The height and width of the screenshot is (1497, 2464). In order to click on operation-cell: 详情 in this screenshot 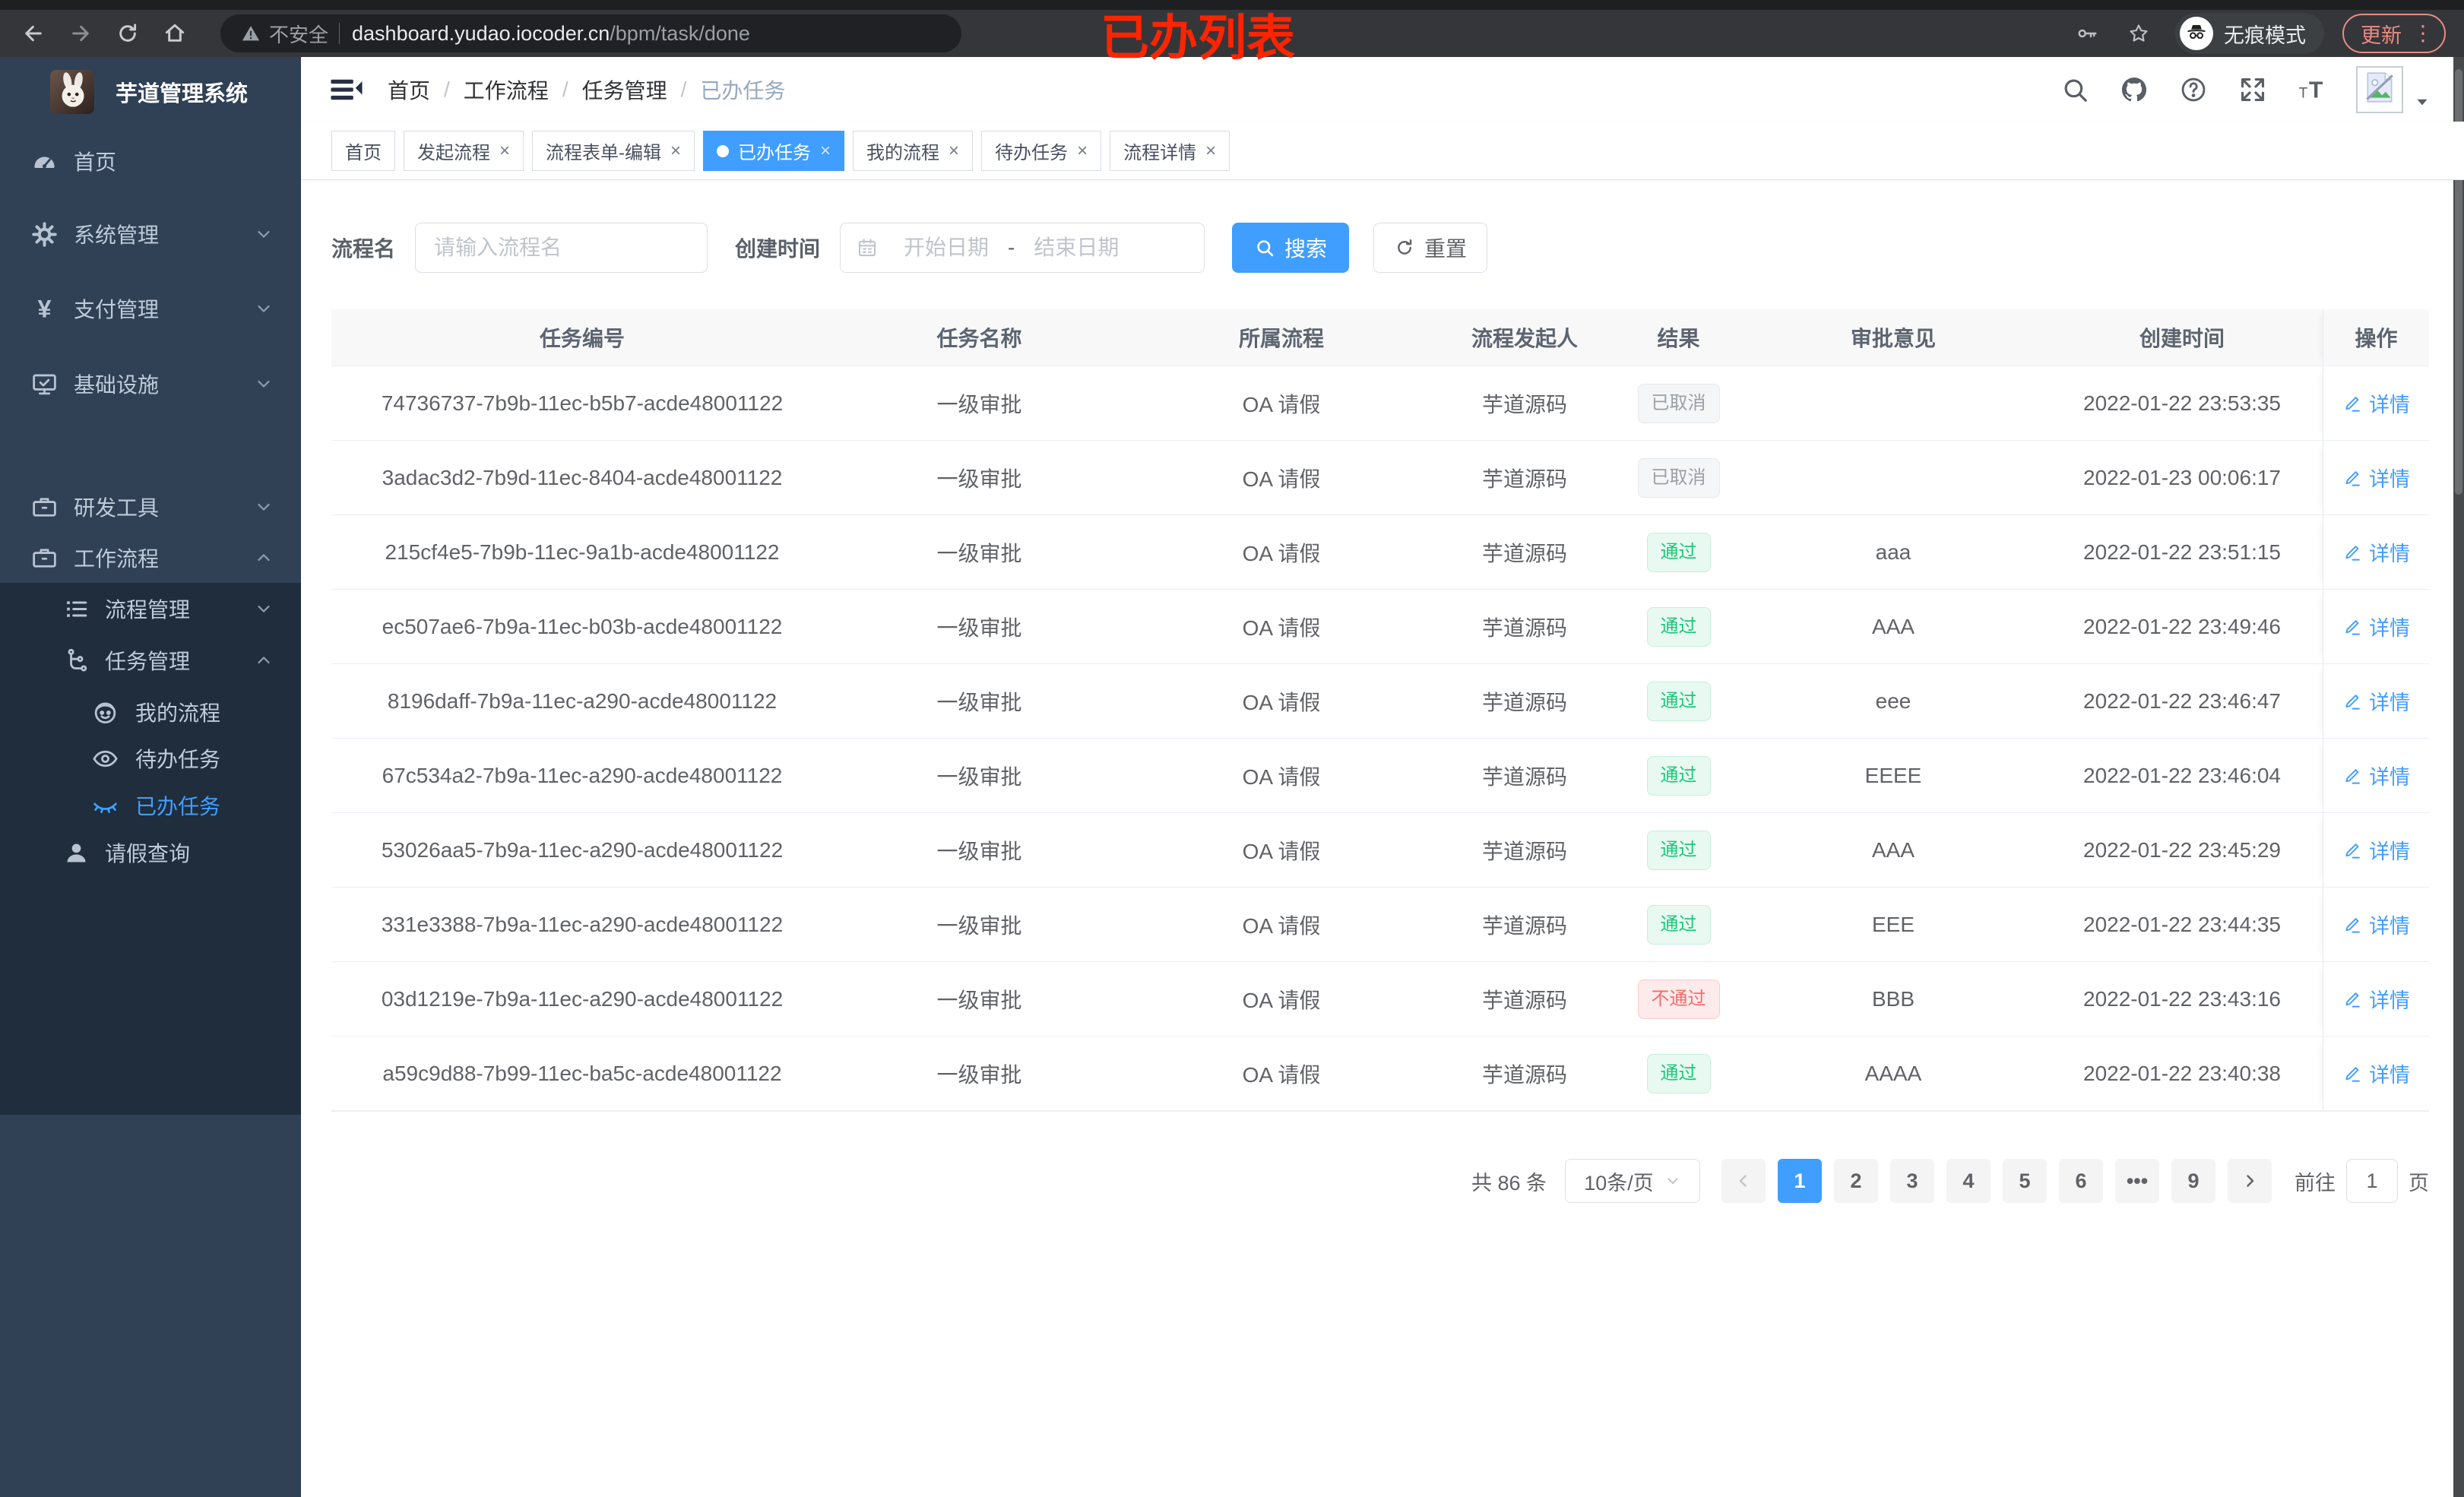, I will do `click(2376, 477)`.